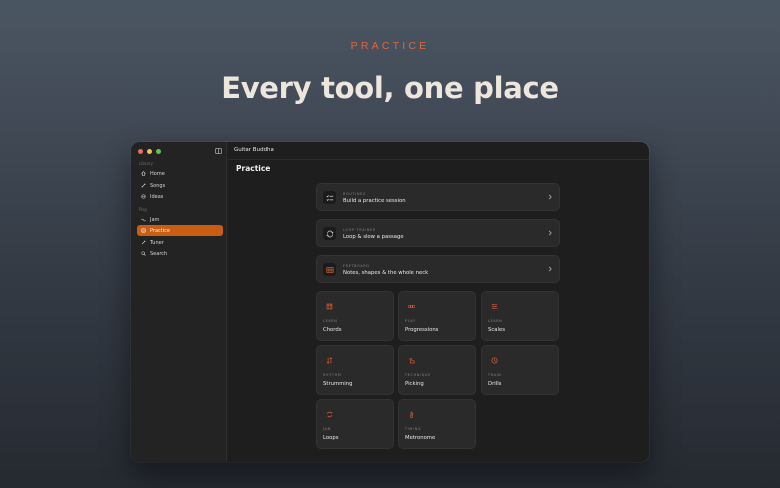 This screenshot has height=488, width=780. I want to click on scales-icon, so click(494, 306).